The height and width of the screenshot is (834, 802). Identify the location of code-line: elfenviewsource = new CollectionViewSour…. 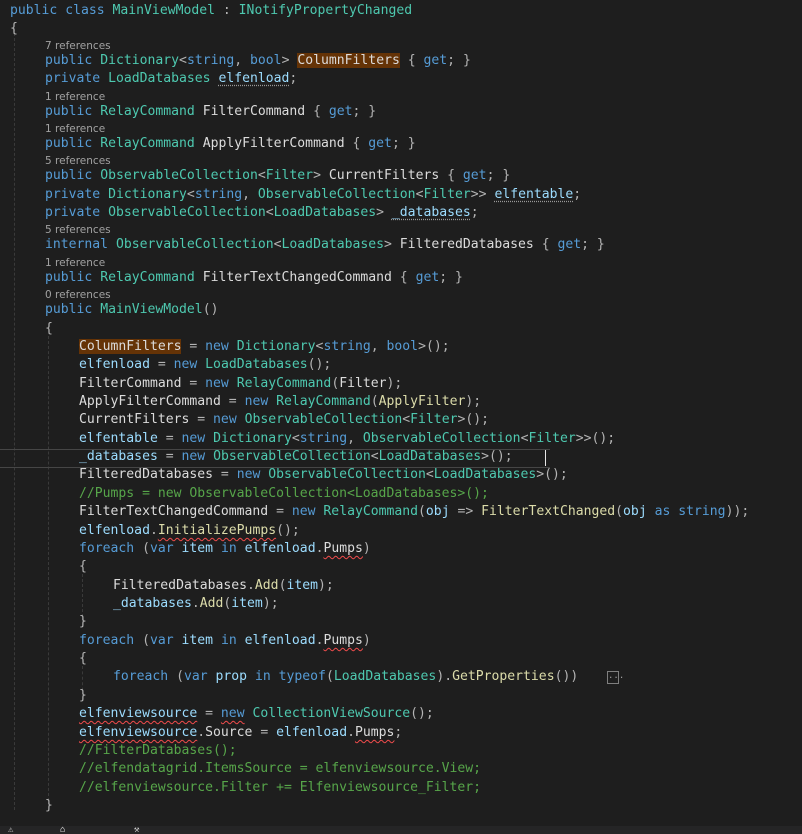
(401, 714).